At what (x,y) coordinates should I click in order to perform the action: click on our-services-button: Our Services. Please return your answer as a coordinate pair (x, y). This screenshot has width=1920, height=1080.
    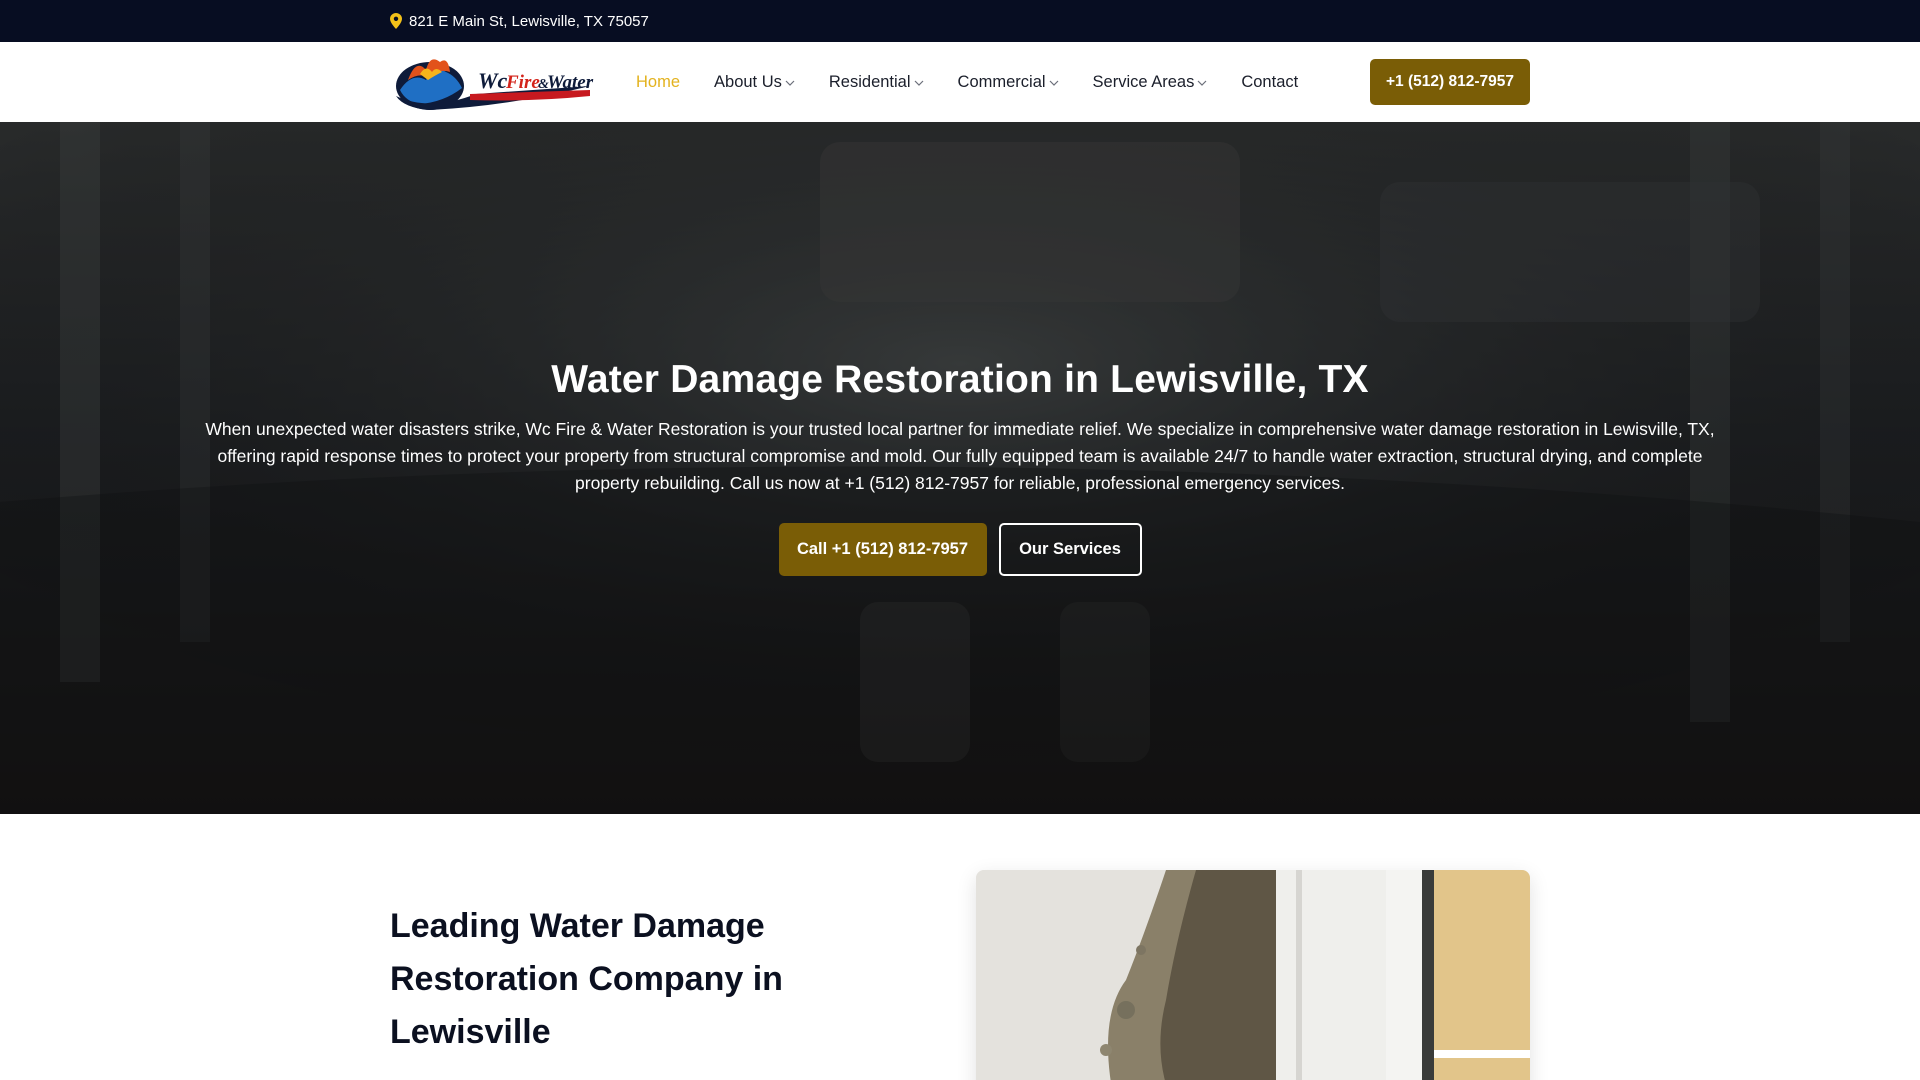
    Looking at the image, I should click on (1070, 549).